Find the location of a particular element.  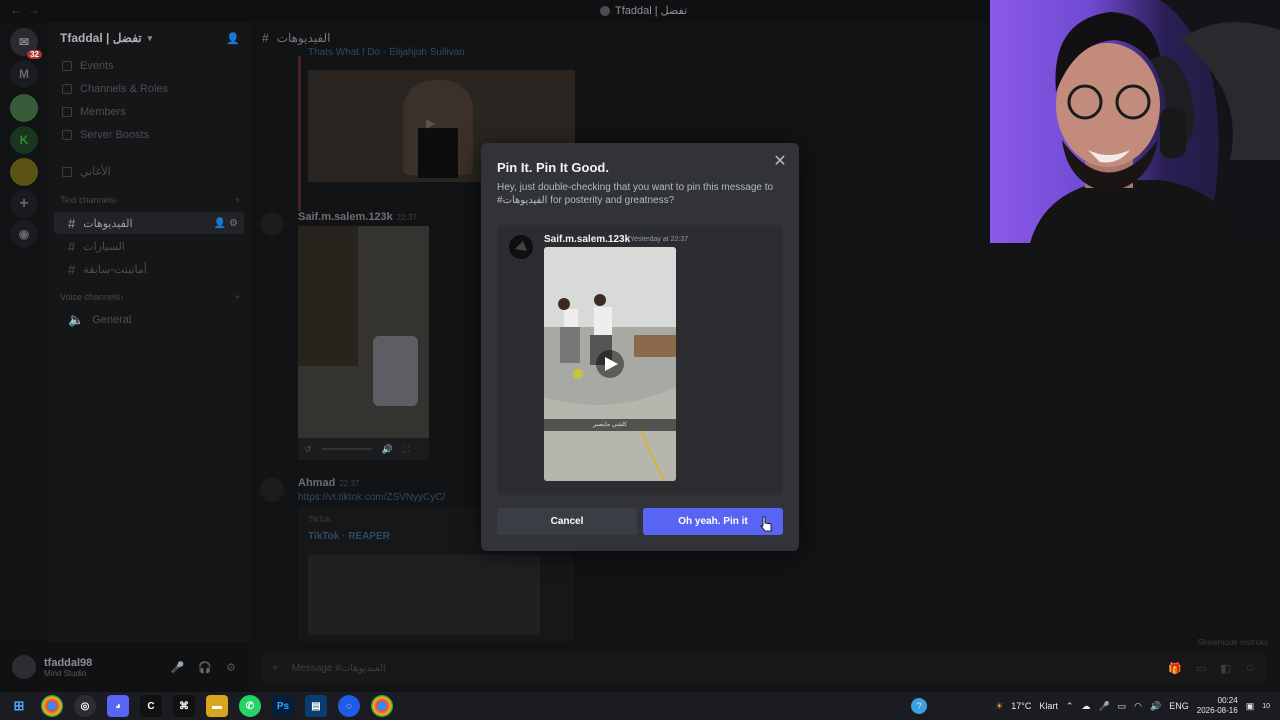

replay-icon: ↺ is located at coordinates (308, 449).